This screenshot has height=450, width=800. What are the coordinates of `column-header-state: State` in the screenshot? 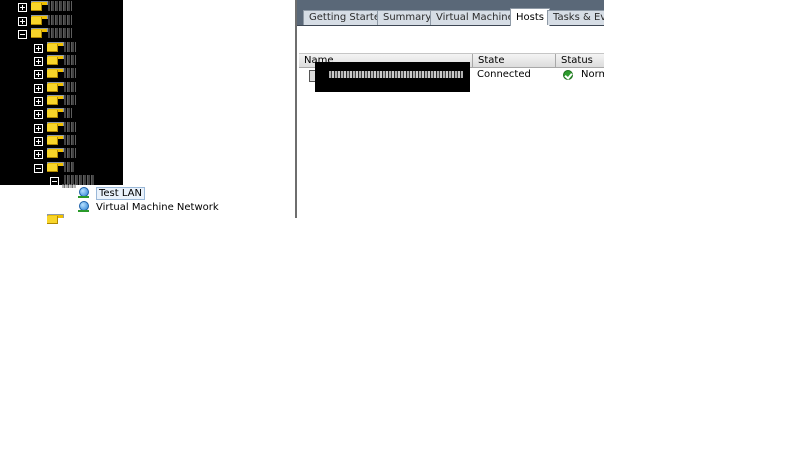 It's located at (514, 60).